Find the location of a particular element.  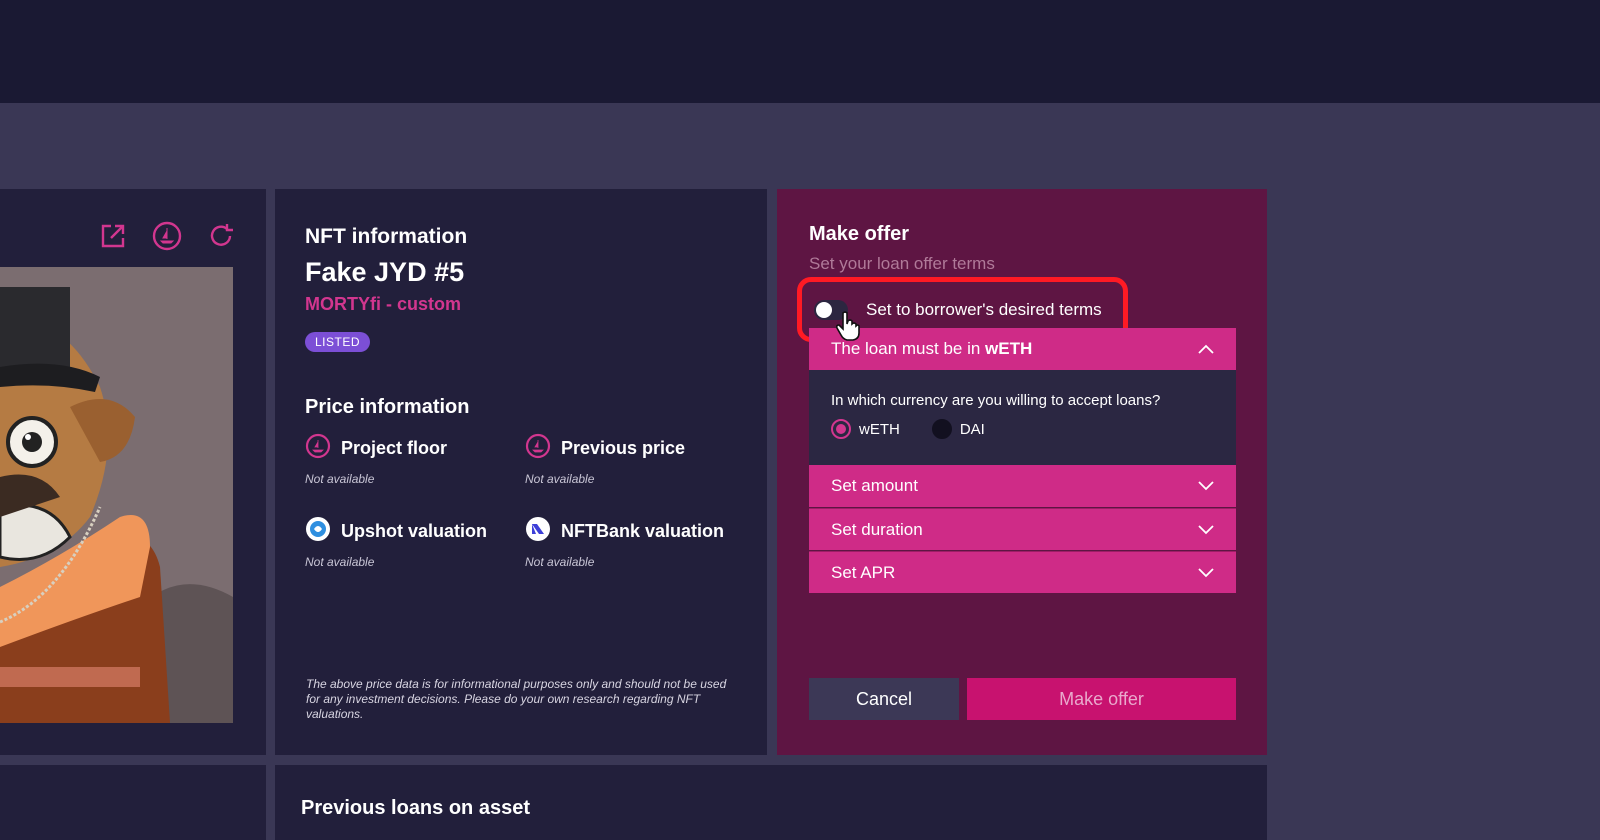

nft-info-title: NFT information is located at coordinates (386, 236).